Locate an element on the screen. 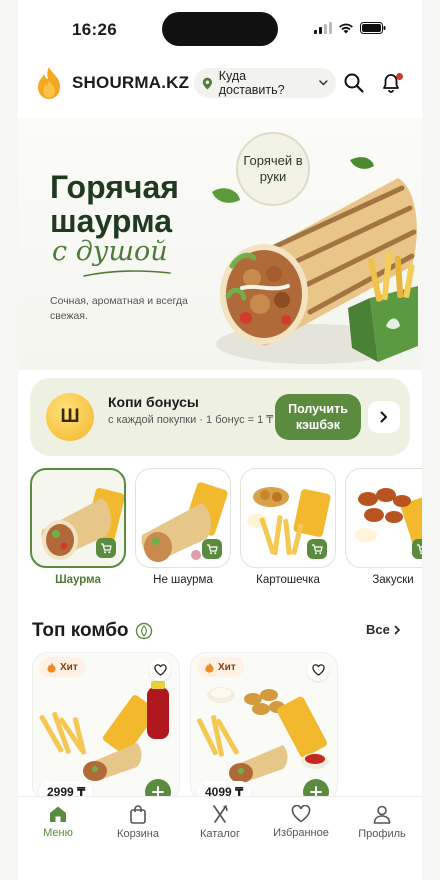 The image size is (440, 880). hero-title: Горячая шаурма is located at coordinates (114, 204).